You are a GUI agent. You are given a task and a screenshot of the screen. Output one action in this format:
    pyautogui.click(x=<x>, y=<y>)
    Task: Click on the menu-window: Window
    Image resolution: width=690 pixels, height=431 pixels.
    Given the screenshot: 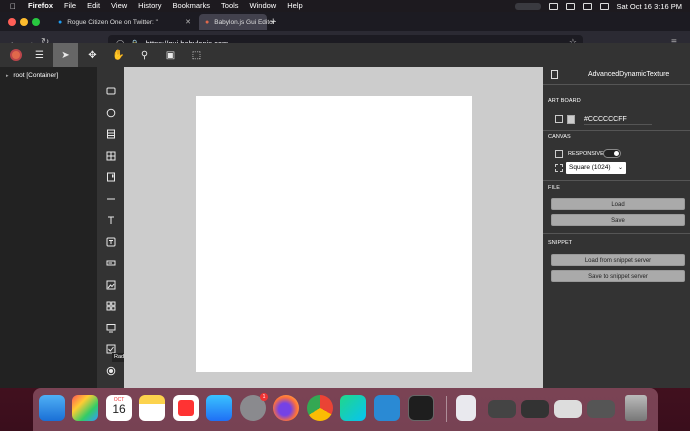 What is the action you would take?
    pyautogui.click(x=263, y=6)
    